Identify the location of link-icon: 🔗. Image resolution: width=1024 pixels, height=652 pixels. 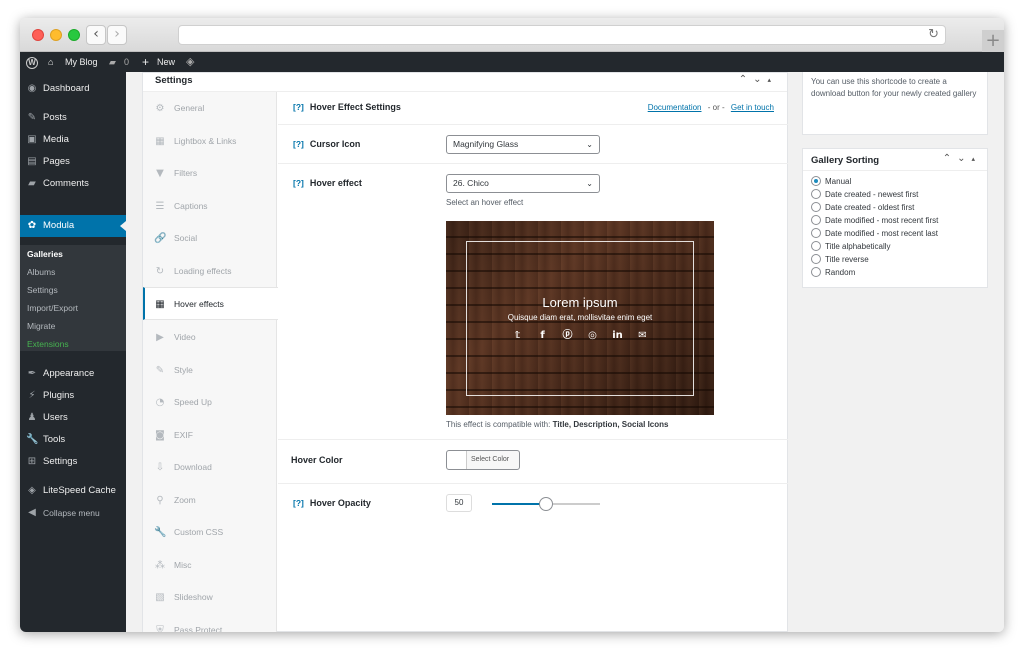
(160, 238).